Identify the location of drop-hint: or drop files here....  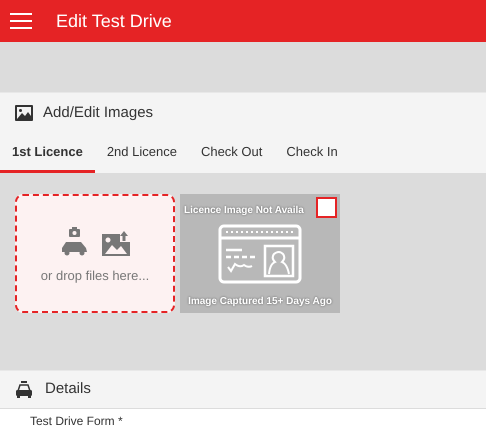
(95, 275).